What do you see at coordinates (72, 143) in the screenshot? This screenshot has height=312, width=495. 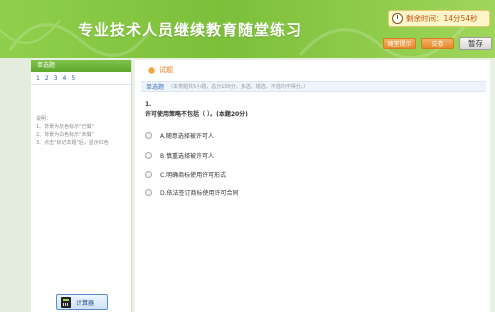 I see `instruction-line: 3、点击"标记本题"后，显示红色` at bounding box center [72, 143].